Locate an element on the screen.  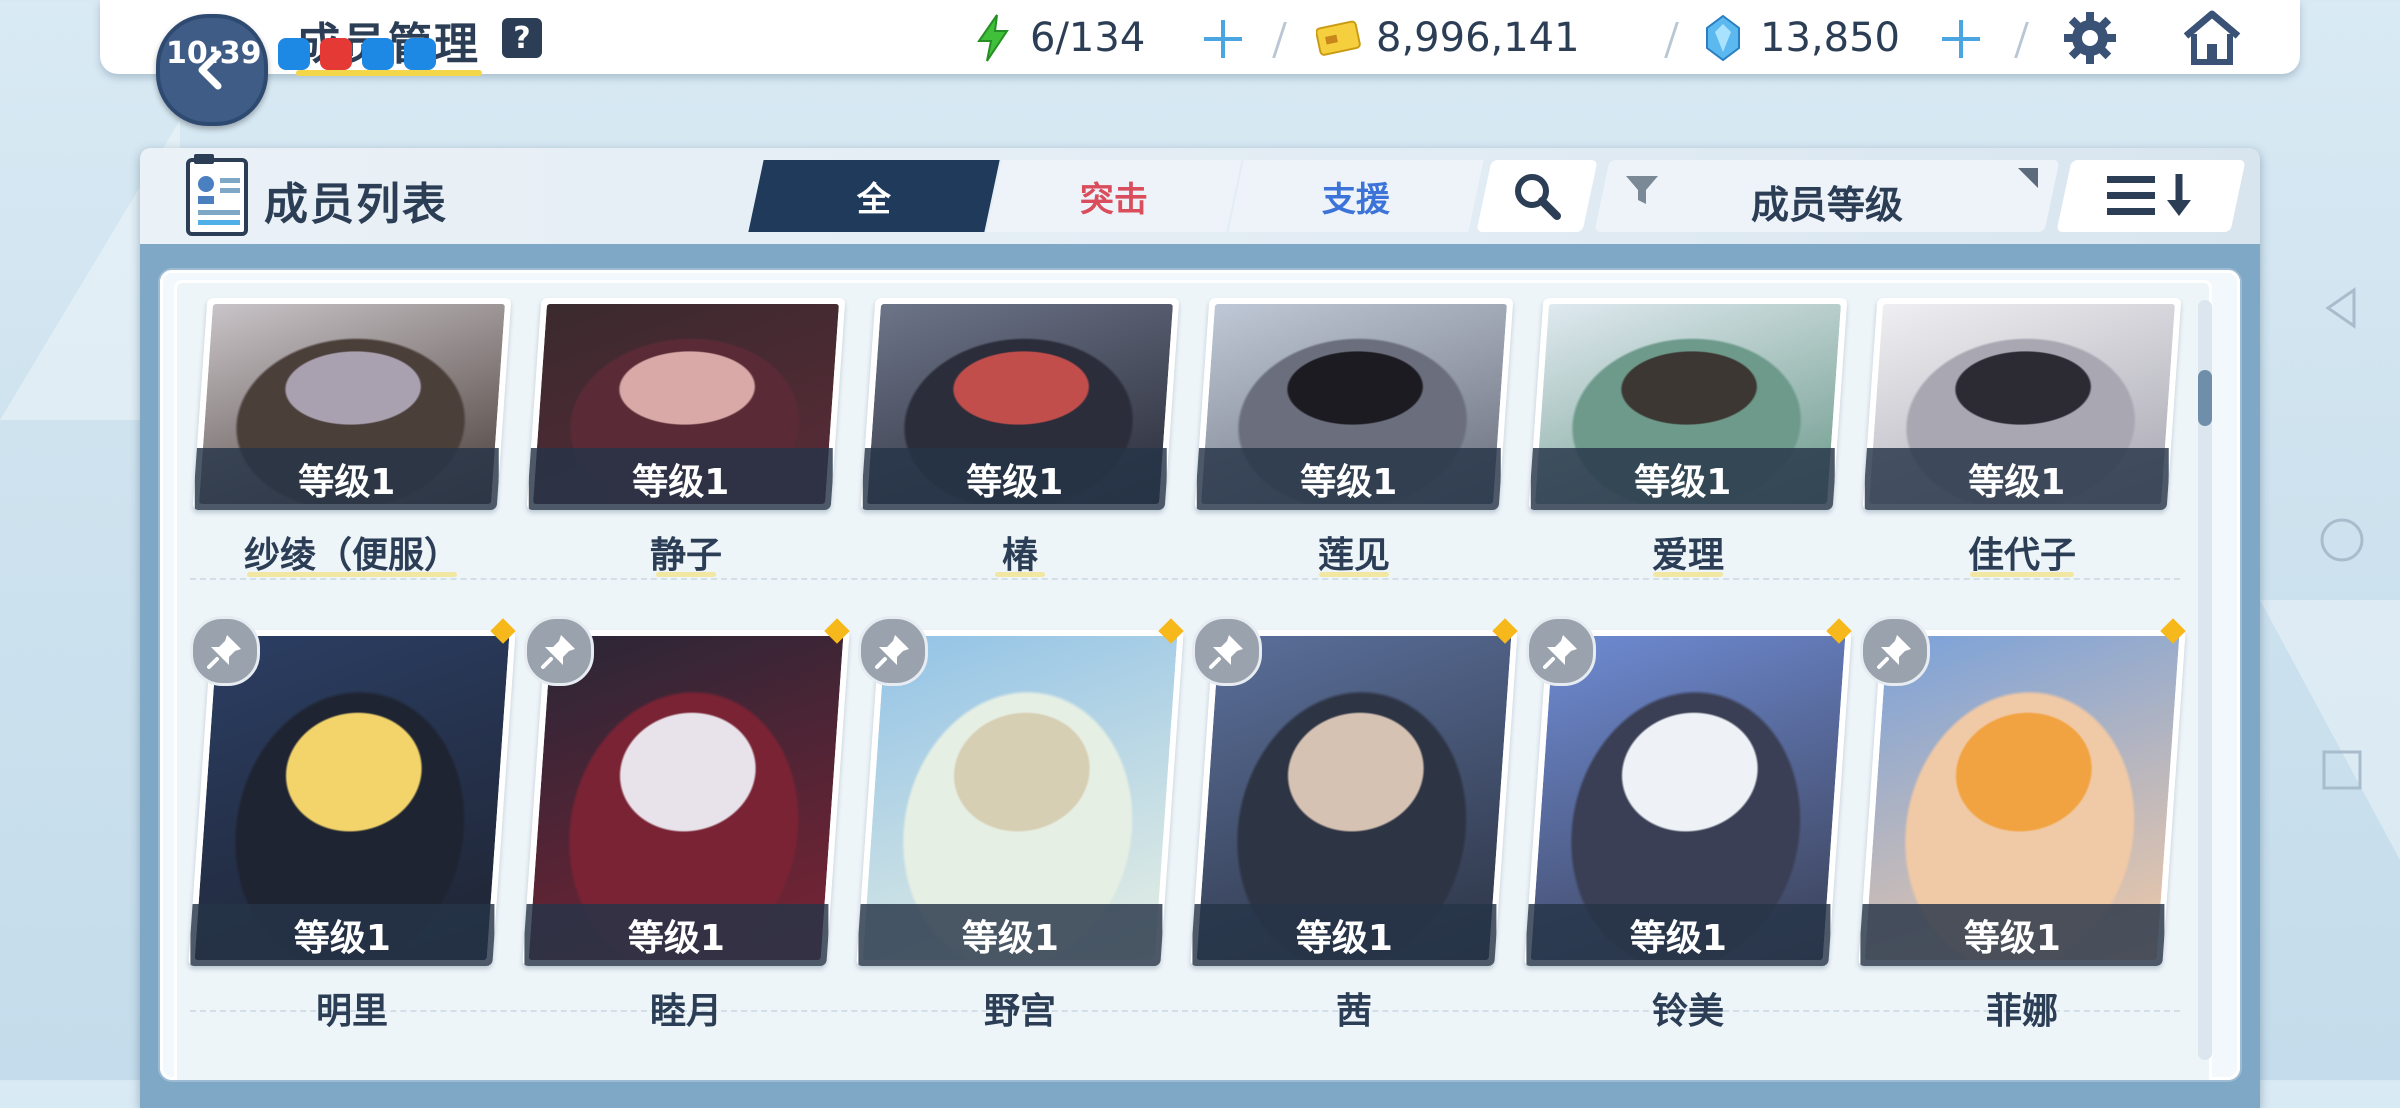
add-ap-button is located at coordinates (1223, 39).